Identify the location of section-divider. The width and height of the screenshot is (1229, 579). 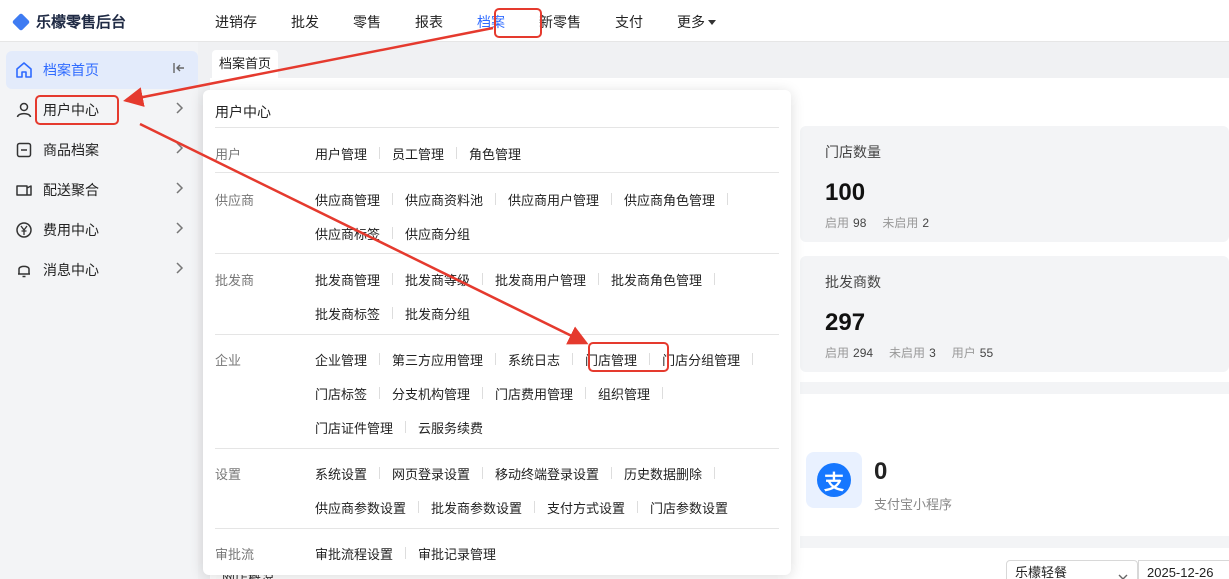
(1014, 542).